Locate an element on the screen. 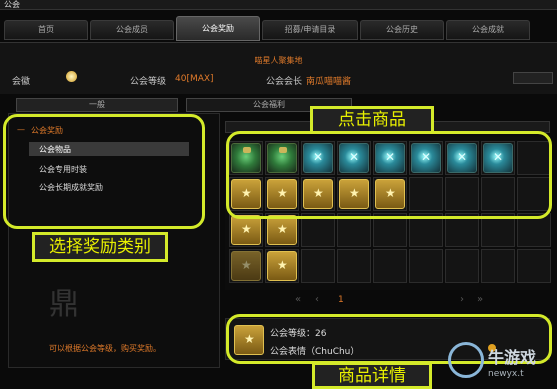  guild-info: 喵星人聚集地 会徽 公会等级 40[MAX] 公会会长 南瓜喵喵酱 is located at coordinates (278, 68).